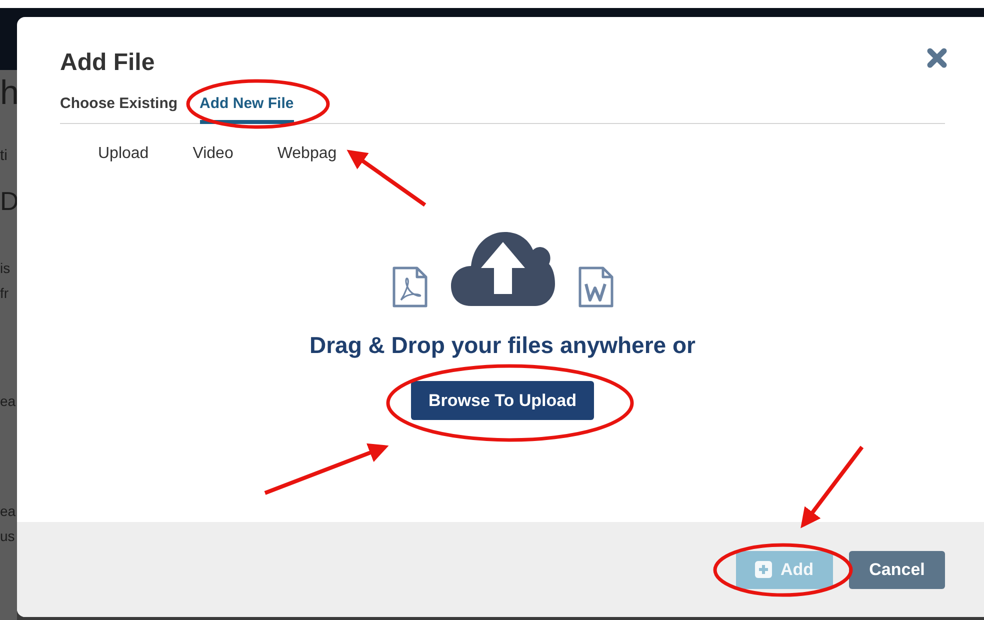  Describe the element at coordinates (897, 569) in the screenshot. I see `cancel-button: Cancel` at that location.